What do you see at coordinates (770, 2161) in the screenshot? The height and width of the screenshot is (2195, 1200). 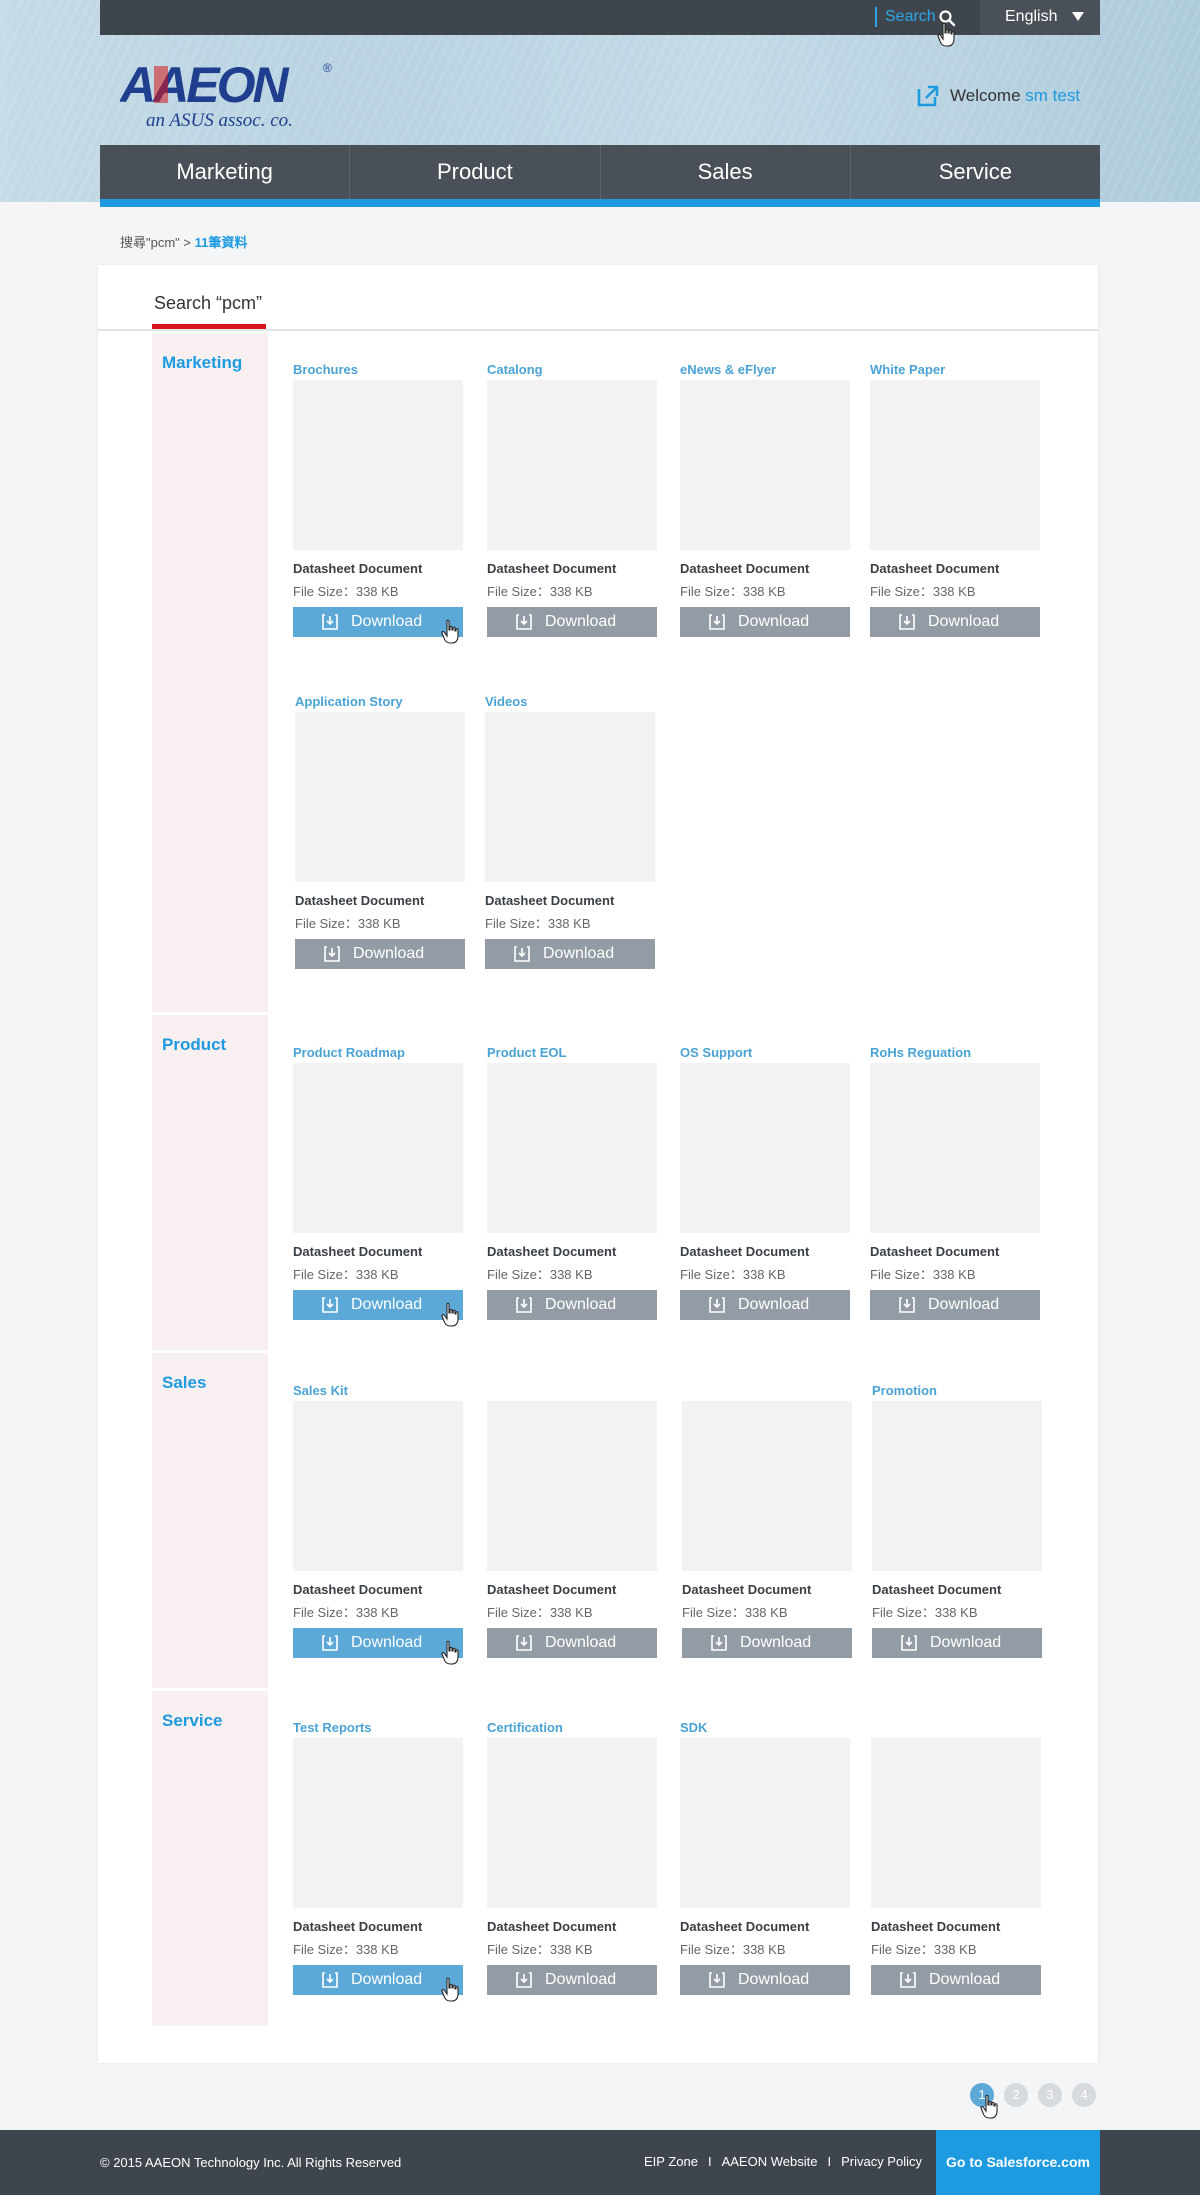 I see `footer-link-aaeon-website: AAEON Website` at bounding box center [770, 2161].